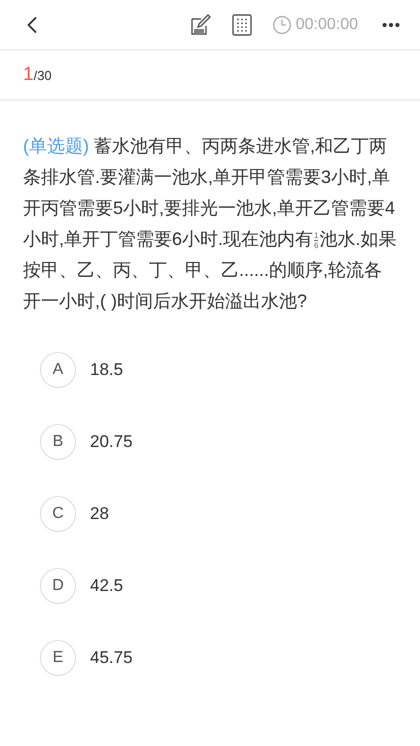 Image resolution: width=420 pixels, height=746 pixels. Describe the element at coordinates (111, 658) in the screenshot. I see `option-text: 45.75` at that location.